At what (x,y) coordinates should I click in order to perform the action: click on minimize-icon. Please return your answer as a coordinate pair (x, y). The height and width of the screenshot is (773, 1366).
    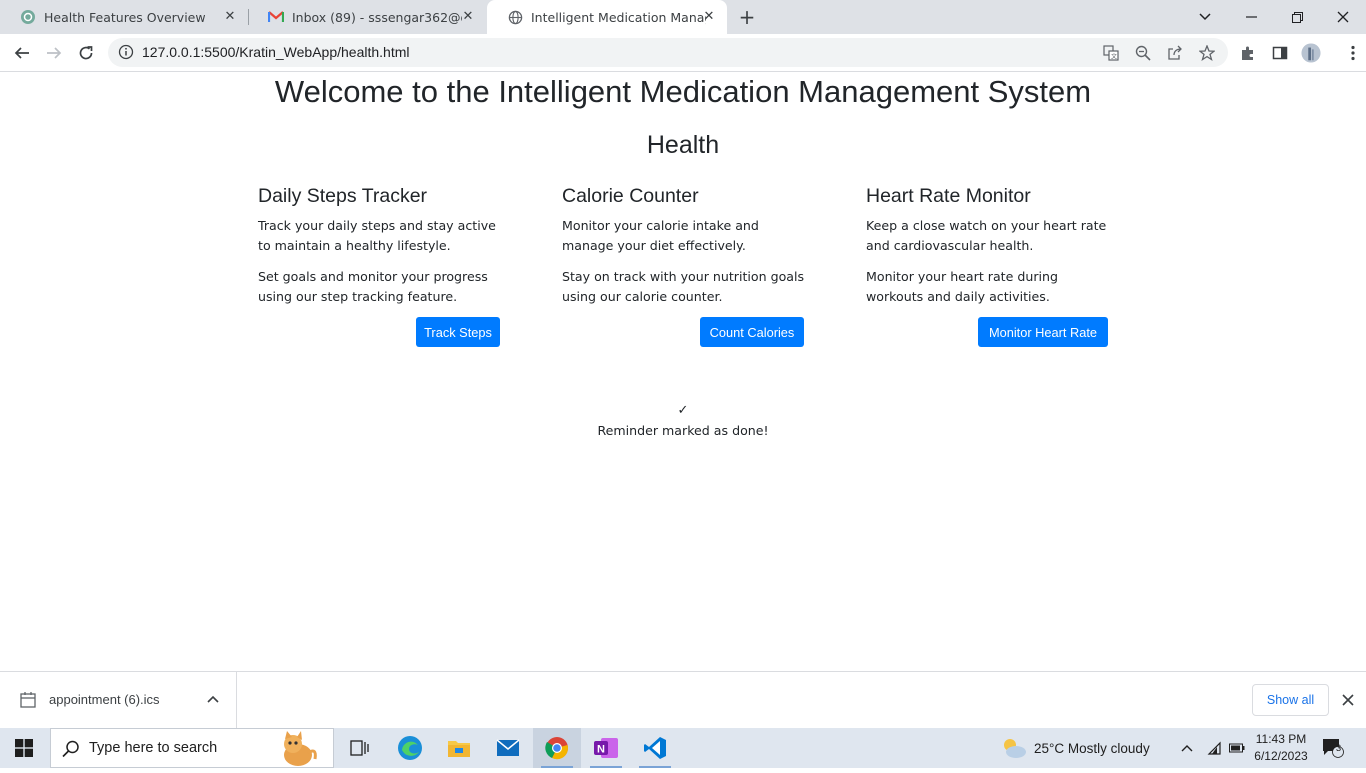
    Looking at the image, I should click on (1251, 17).